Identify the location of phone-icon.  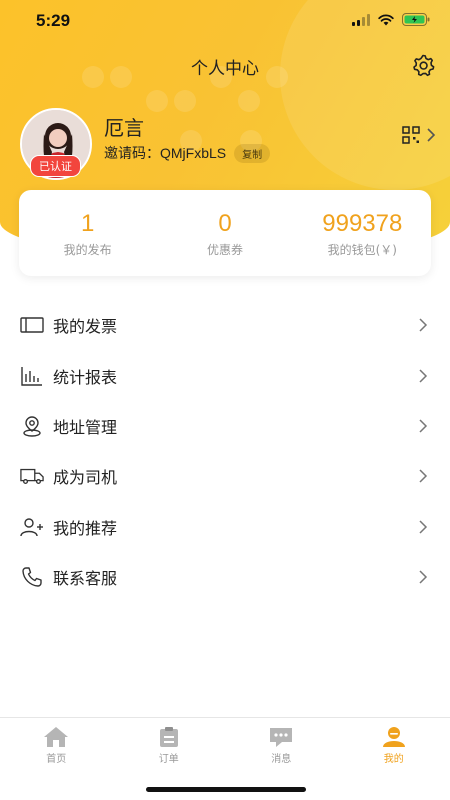
(32, 577).